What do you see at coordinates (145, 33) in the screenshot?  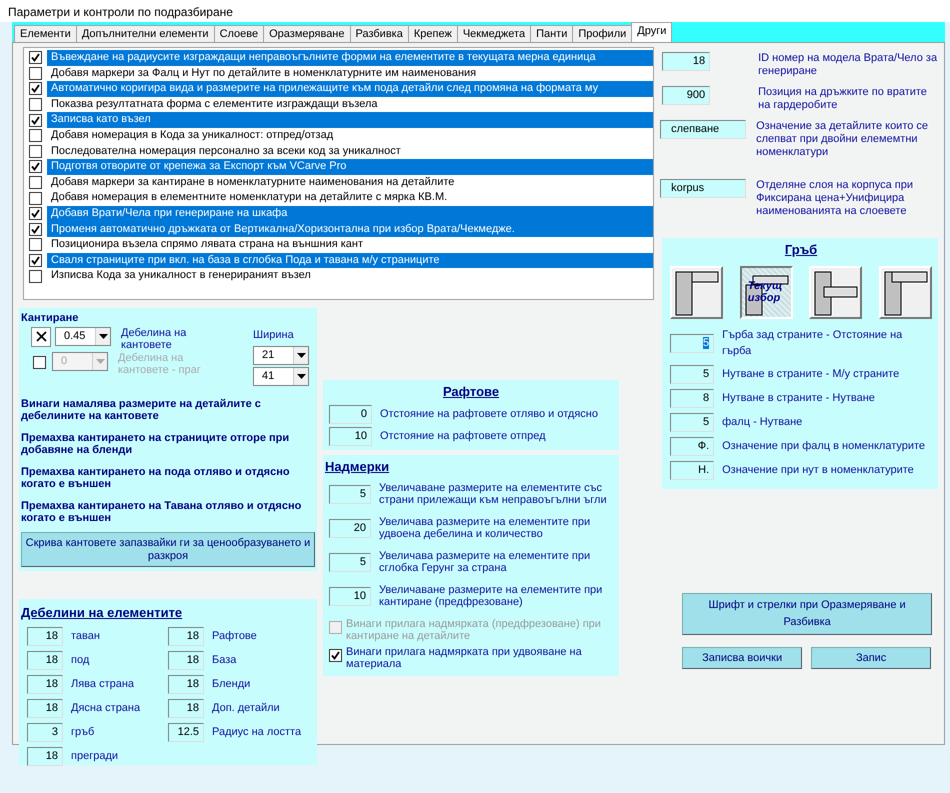 I see `tab: Допълнителни елементи` at bounding box center [145, 33].